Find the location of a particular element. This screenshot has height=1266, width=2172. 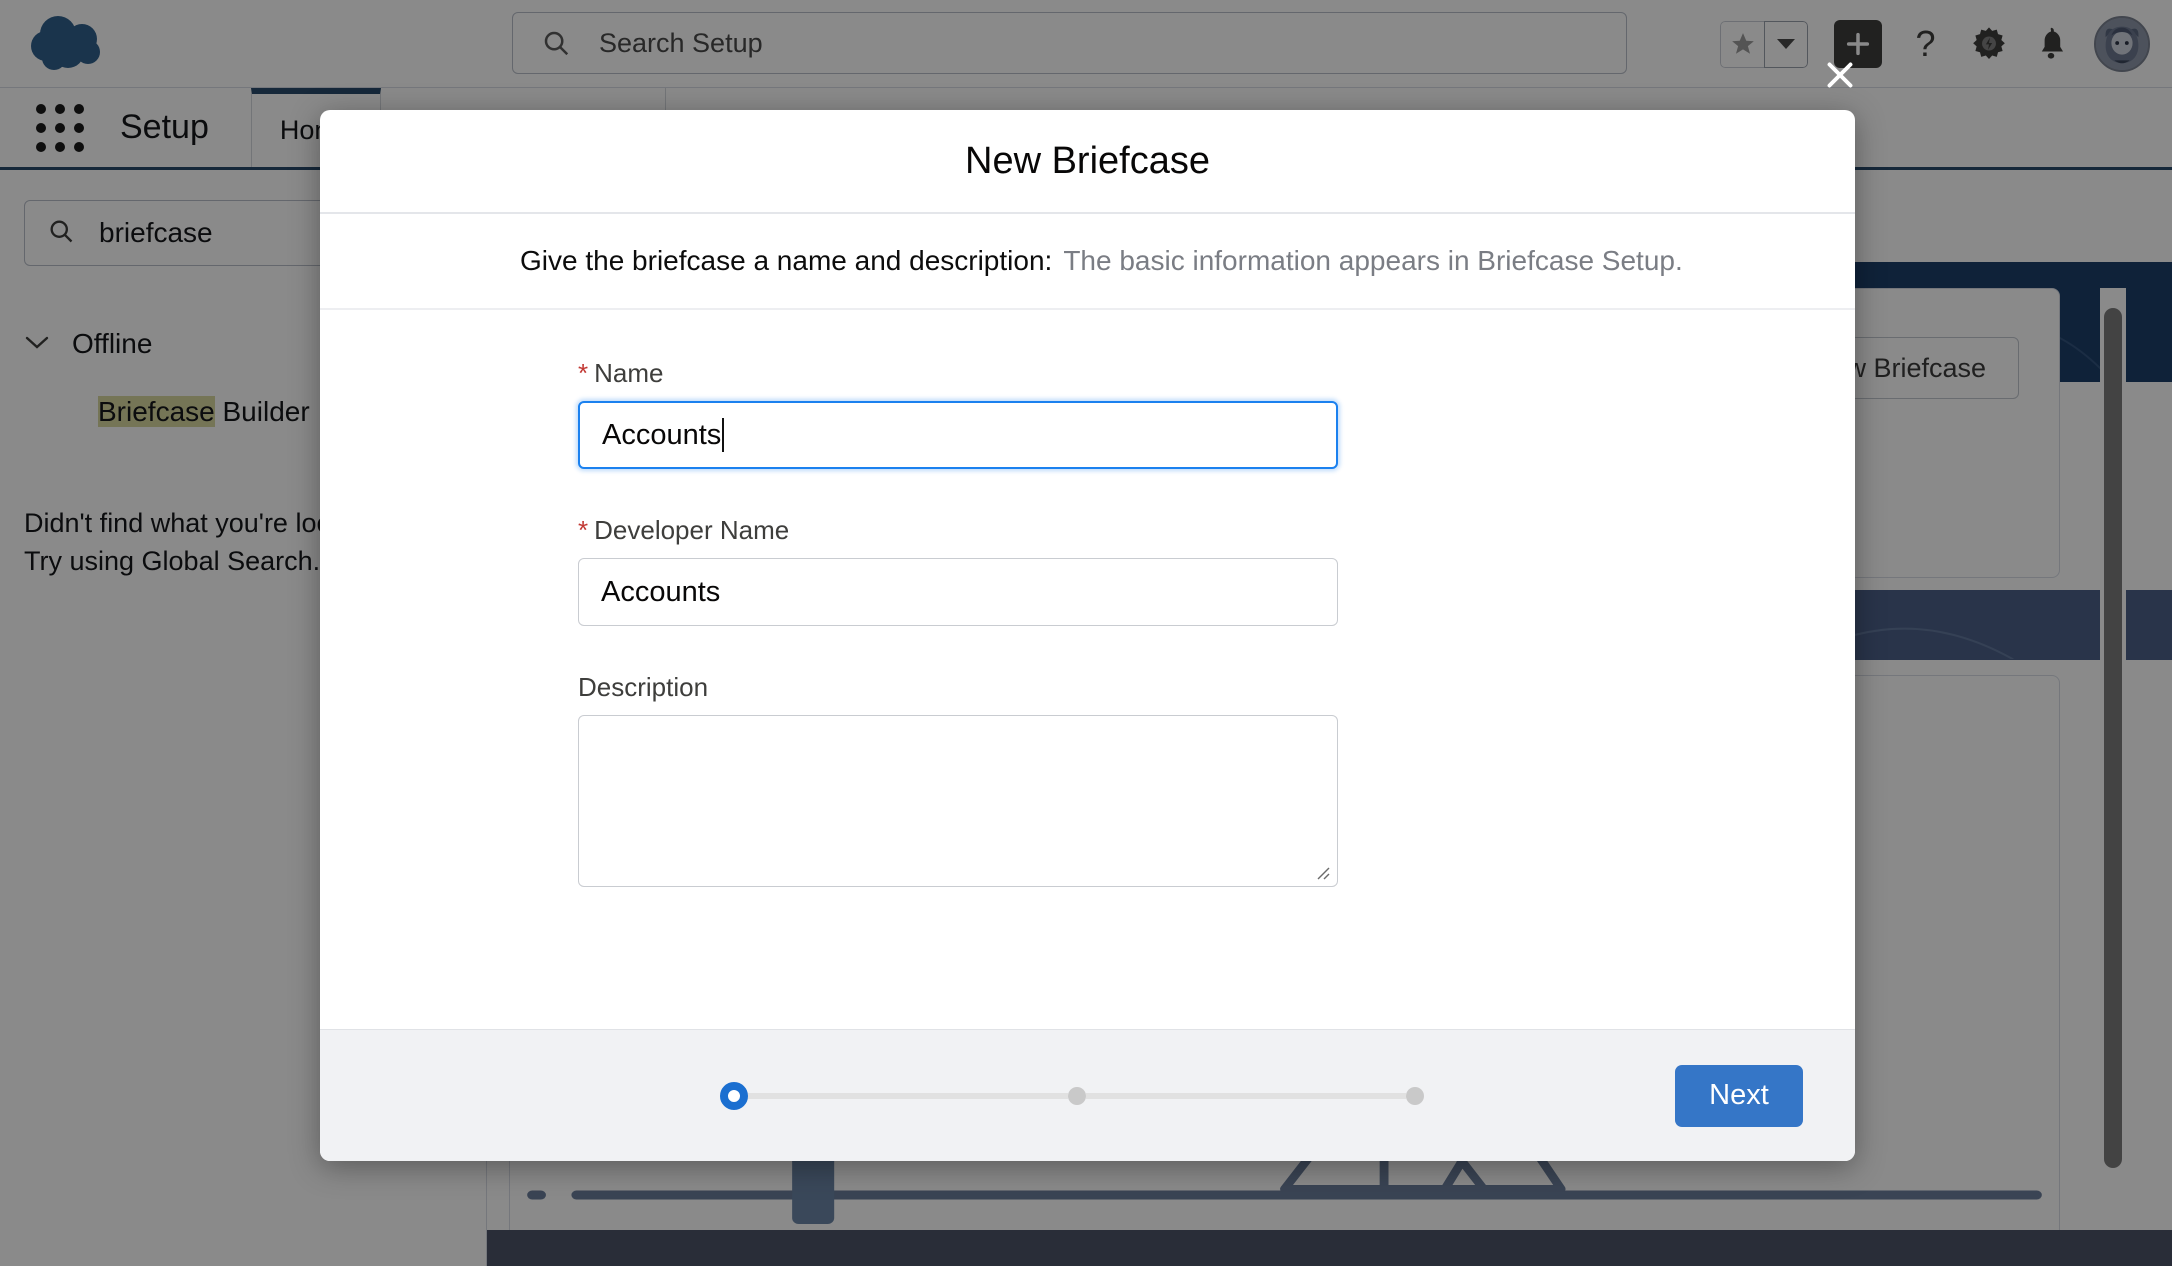

modal-footer: Next is located at coordinates (1087, 1095).